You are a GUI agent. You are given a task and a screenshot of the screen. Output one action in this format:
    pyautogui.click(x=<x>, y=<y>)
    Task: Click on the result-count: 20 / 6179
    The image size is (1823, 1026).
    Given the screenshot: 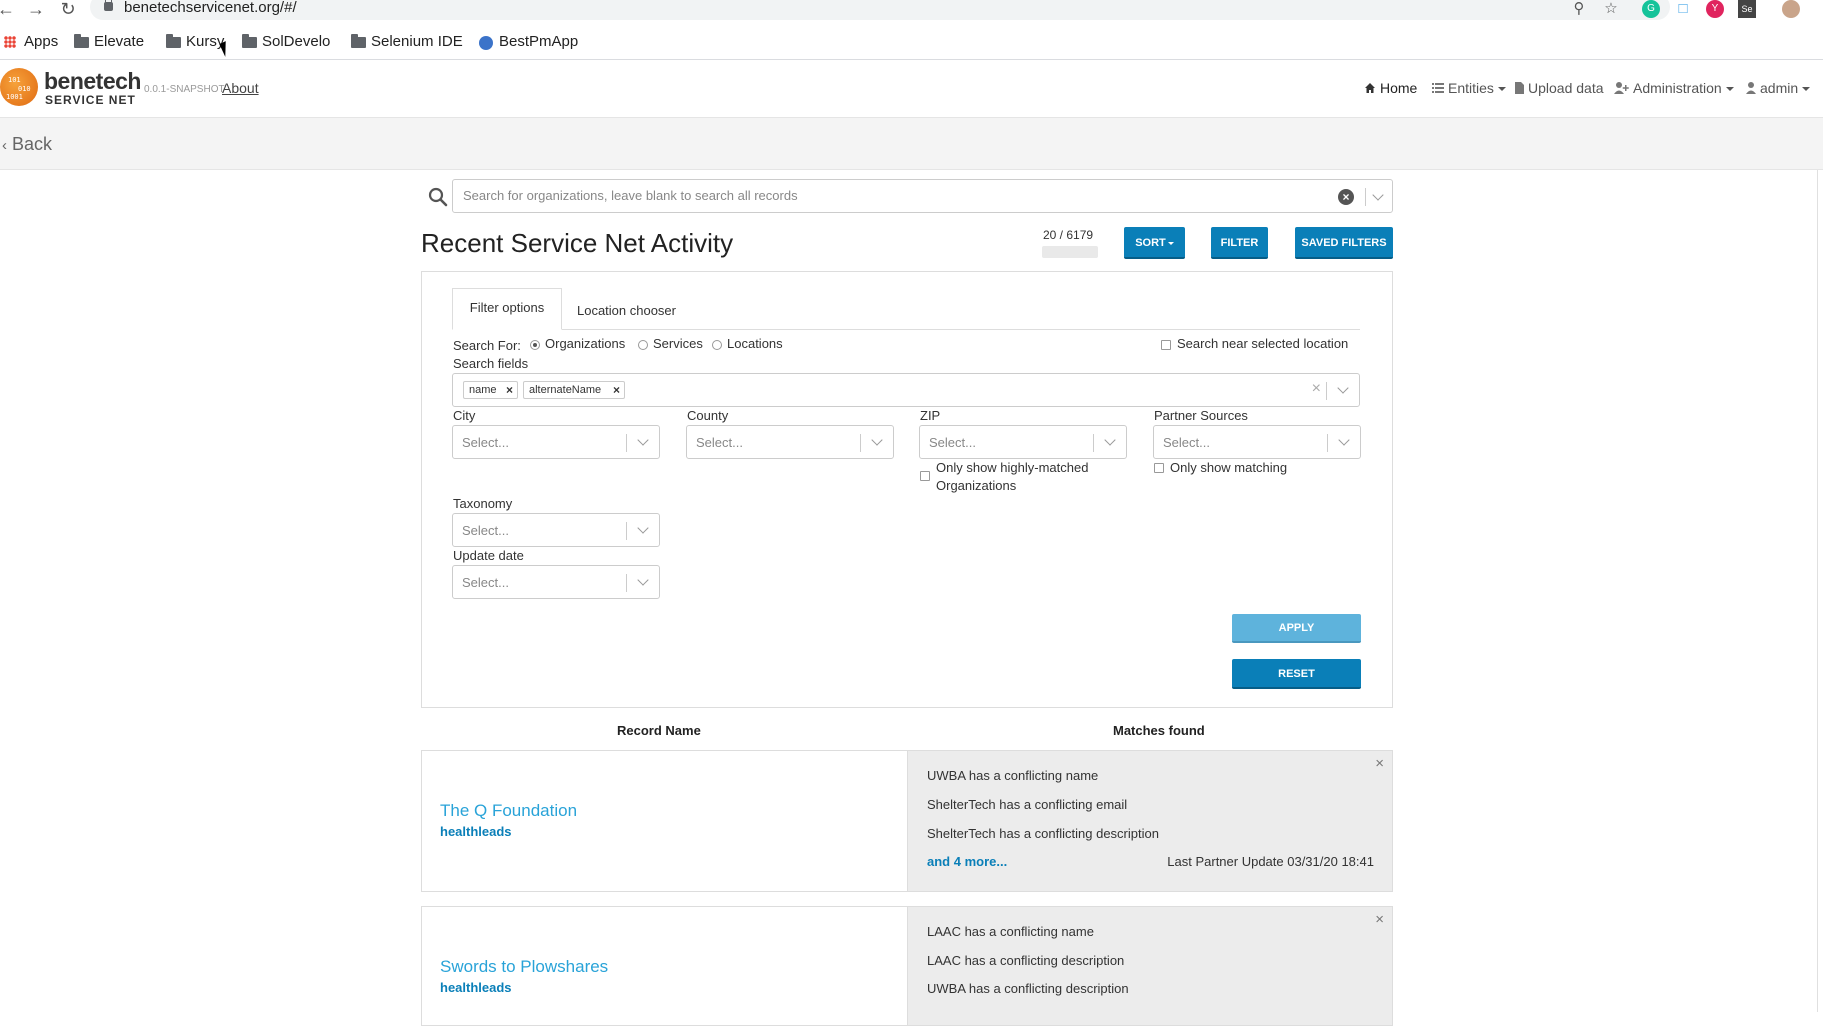 What is the action you would take?
    pyautogui.click(x=1068, y=235)
    